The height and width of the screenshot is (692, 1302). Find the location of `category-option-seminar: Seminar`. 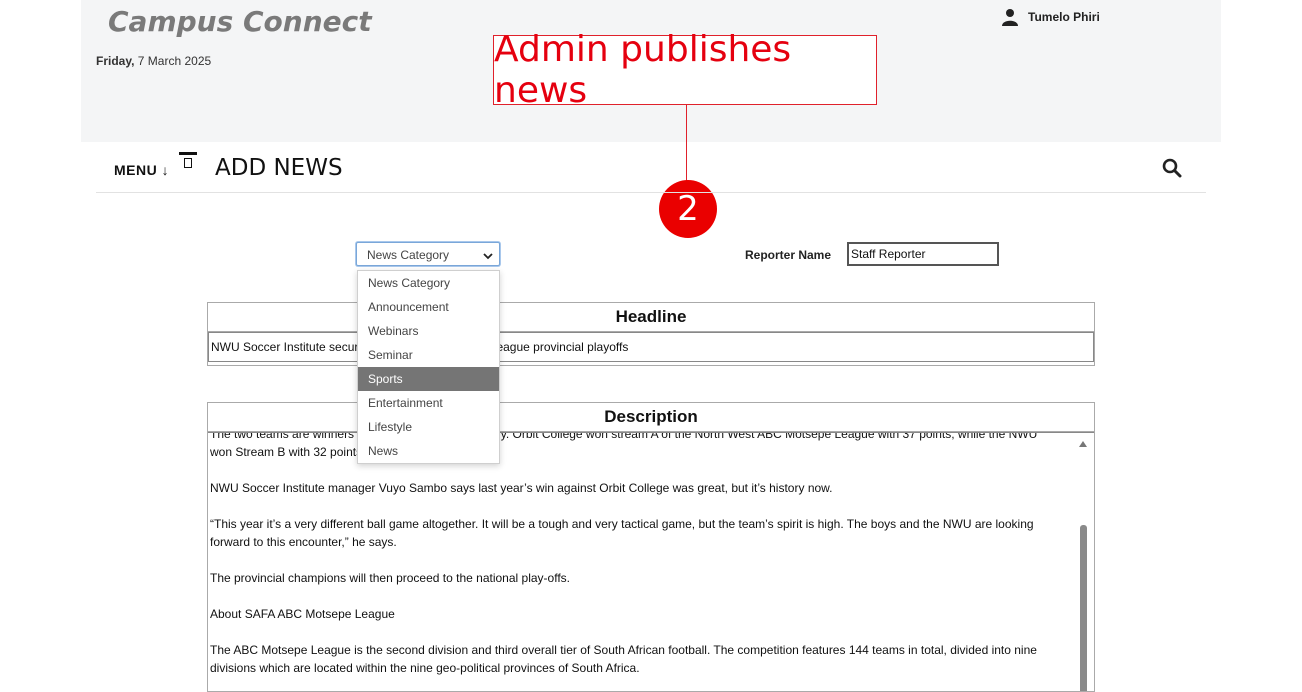

category-option-seminar: Seminar is located at coordinates (428, 355).